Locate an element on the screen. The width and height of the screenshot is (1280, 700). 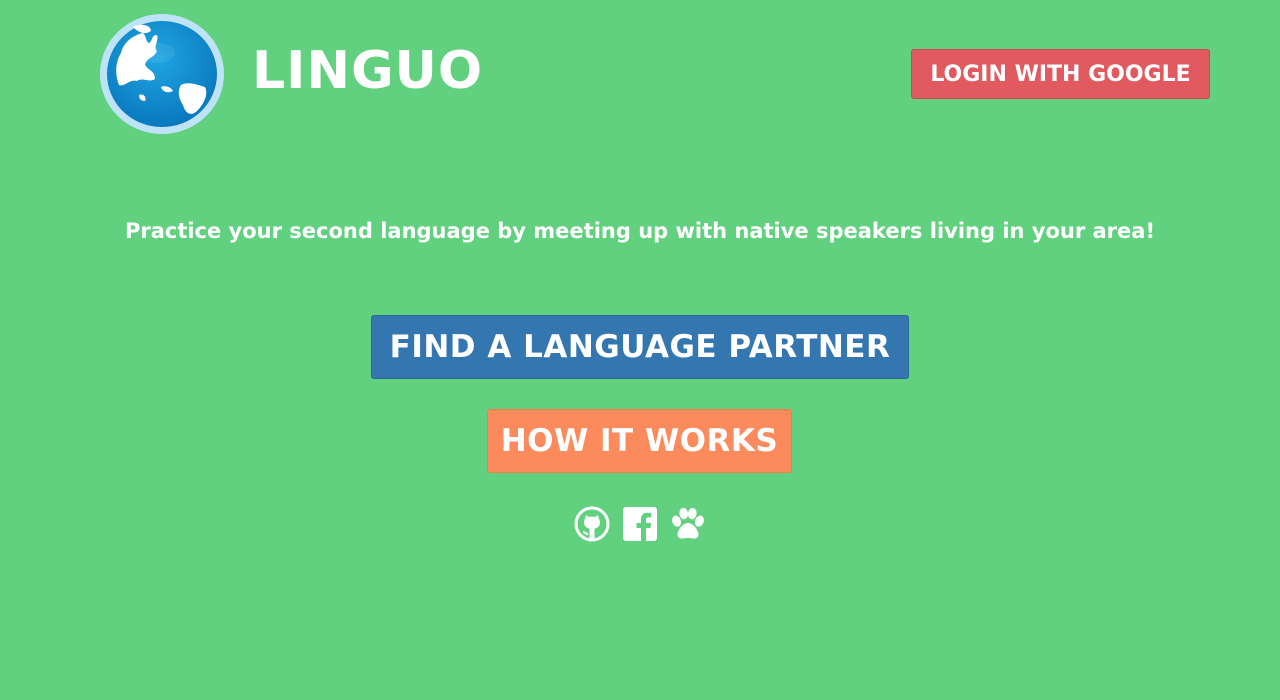
login-with-google-button: LOGIN WITH GOOGLE is located at coordinates (1060, 74).